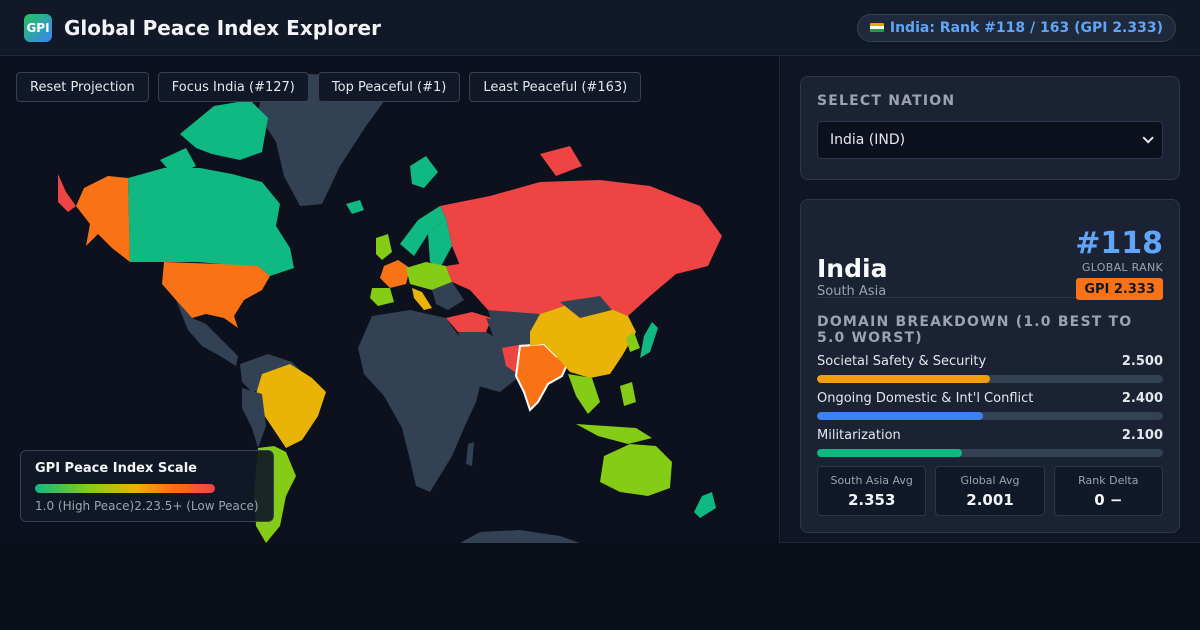 The width and height of the screenshot is (1200, 630). I want to click on country-alaska-tip, so click(67, 193).